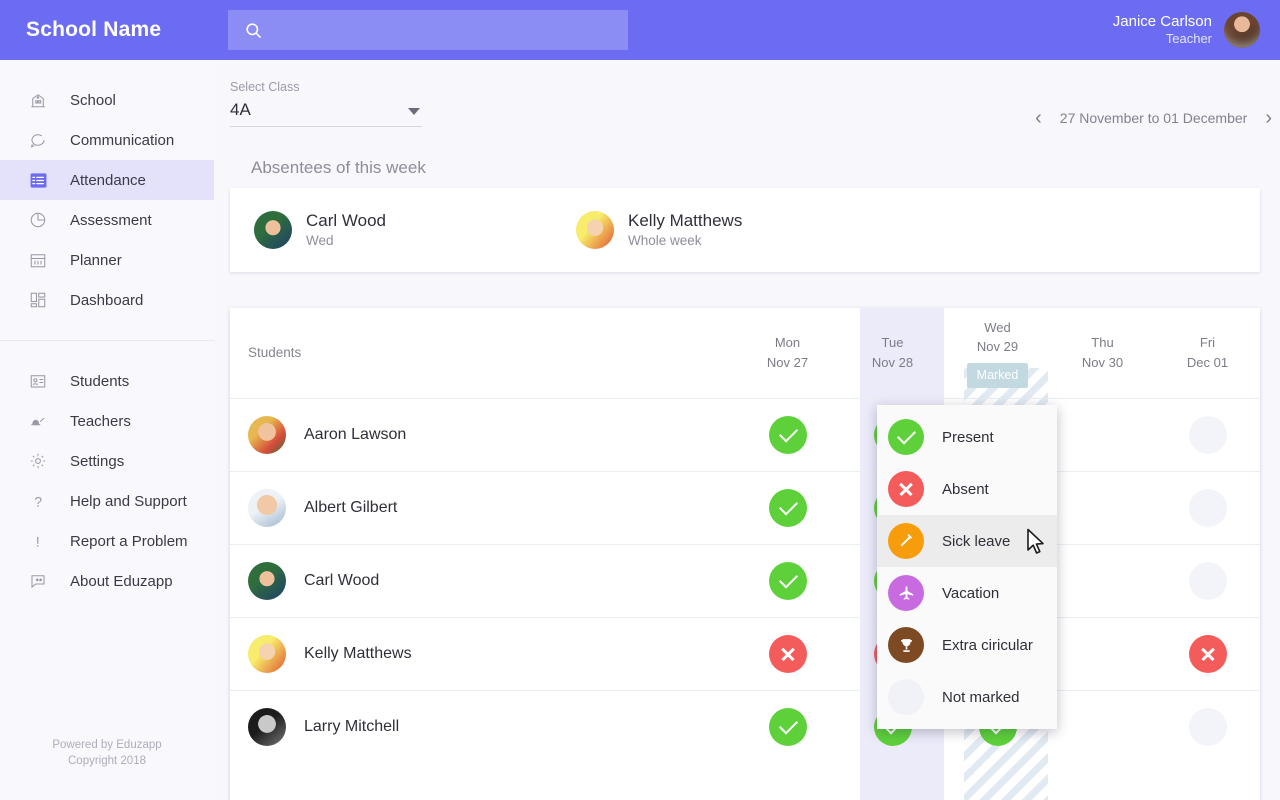 This screenshot has height=800, width=1280. I want to click on table-row: Larry Mitchell, so click(745, 726).